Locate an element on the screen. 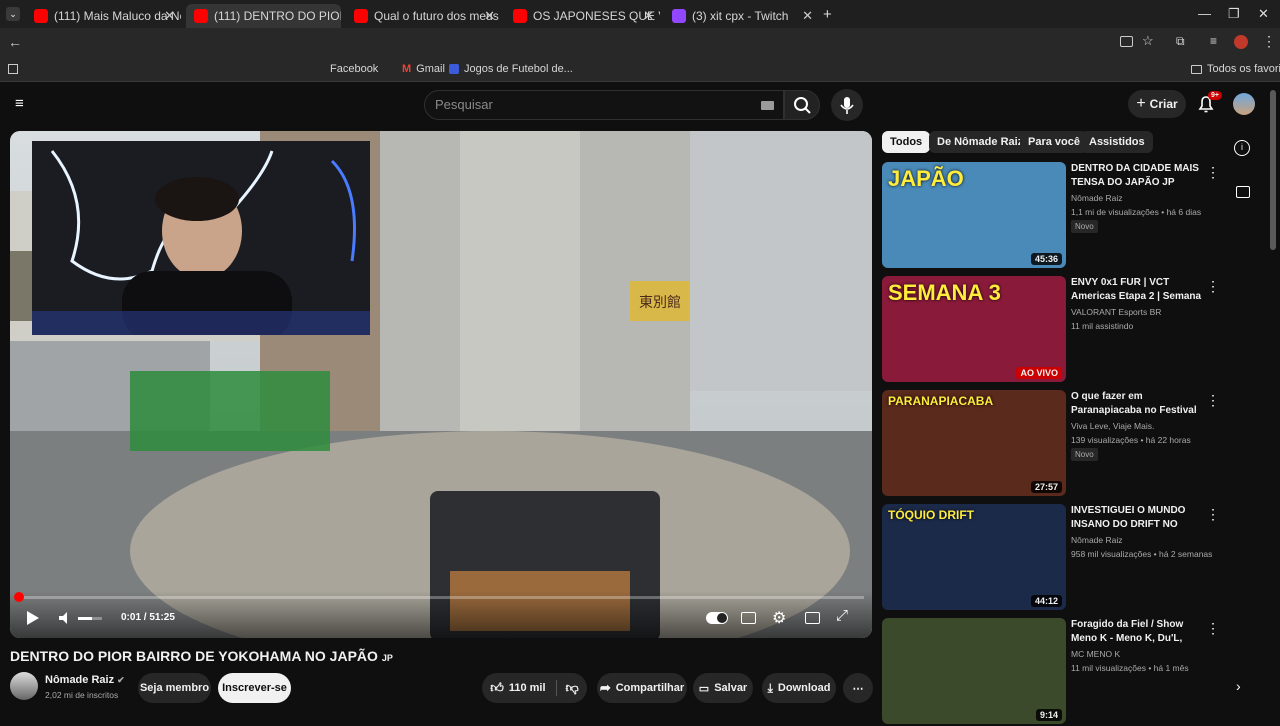 The image size is (1280, 726). rec-thumbnail: PARANAPIACABA 27:57 is located at coordinates (974, 443).